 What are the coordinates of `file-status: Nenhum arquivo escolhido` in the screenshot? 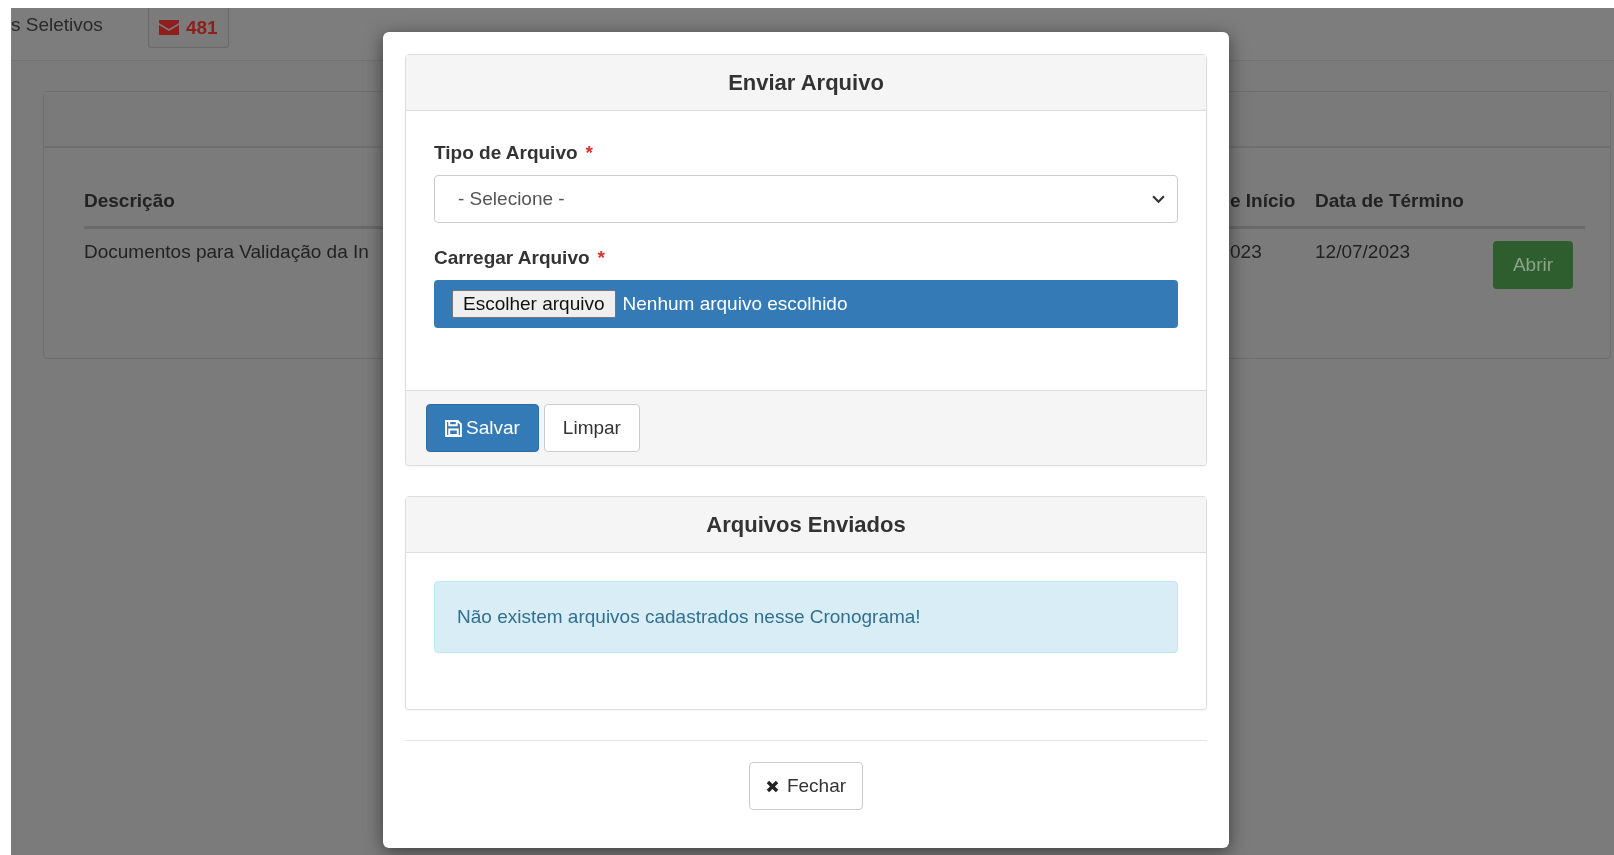 It's located at (735, 304).